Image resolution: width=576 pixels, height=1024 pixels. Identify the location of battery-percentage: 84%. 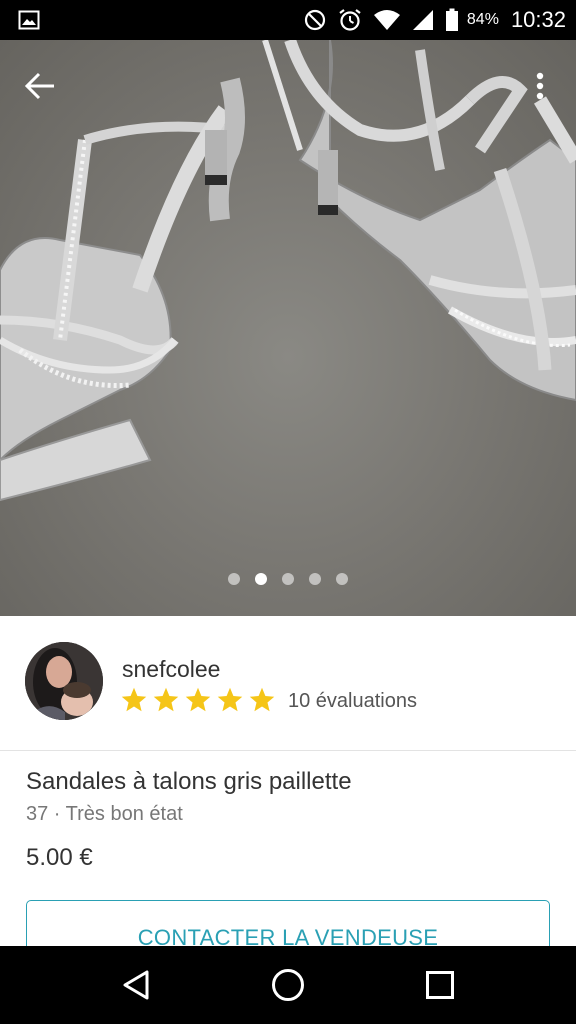
(482, 19).